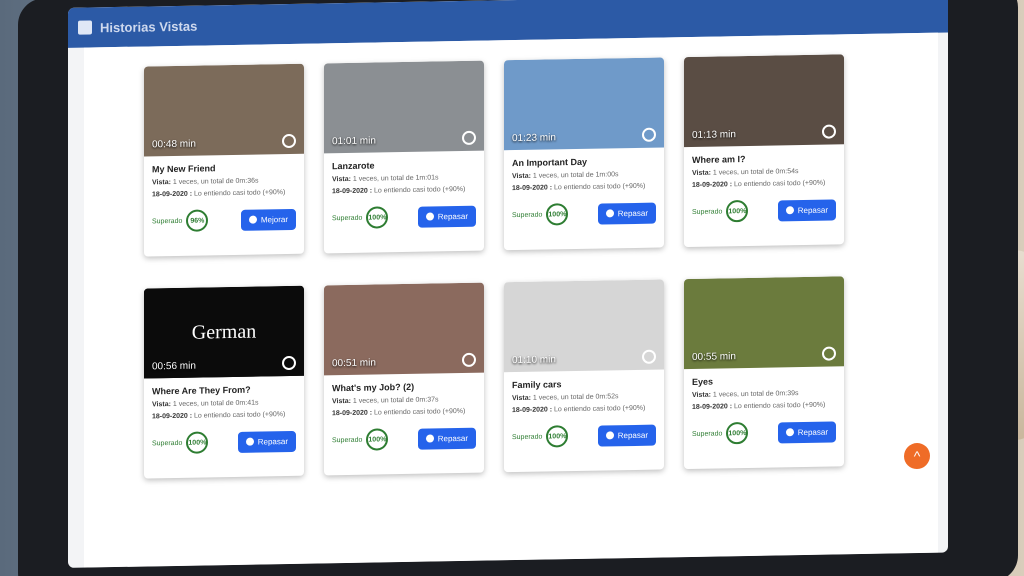  Describe the element at coordinates (353, 166) in the screenshot. I see `story-title: Lanzarote` at that location.